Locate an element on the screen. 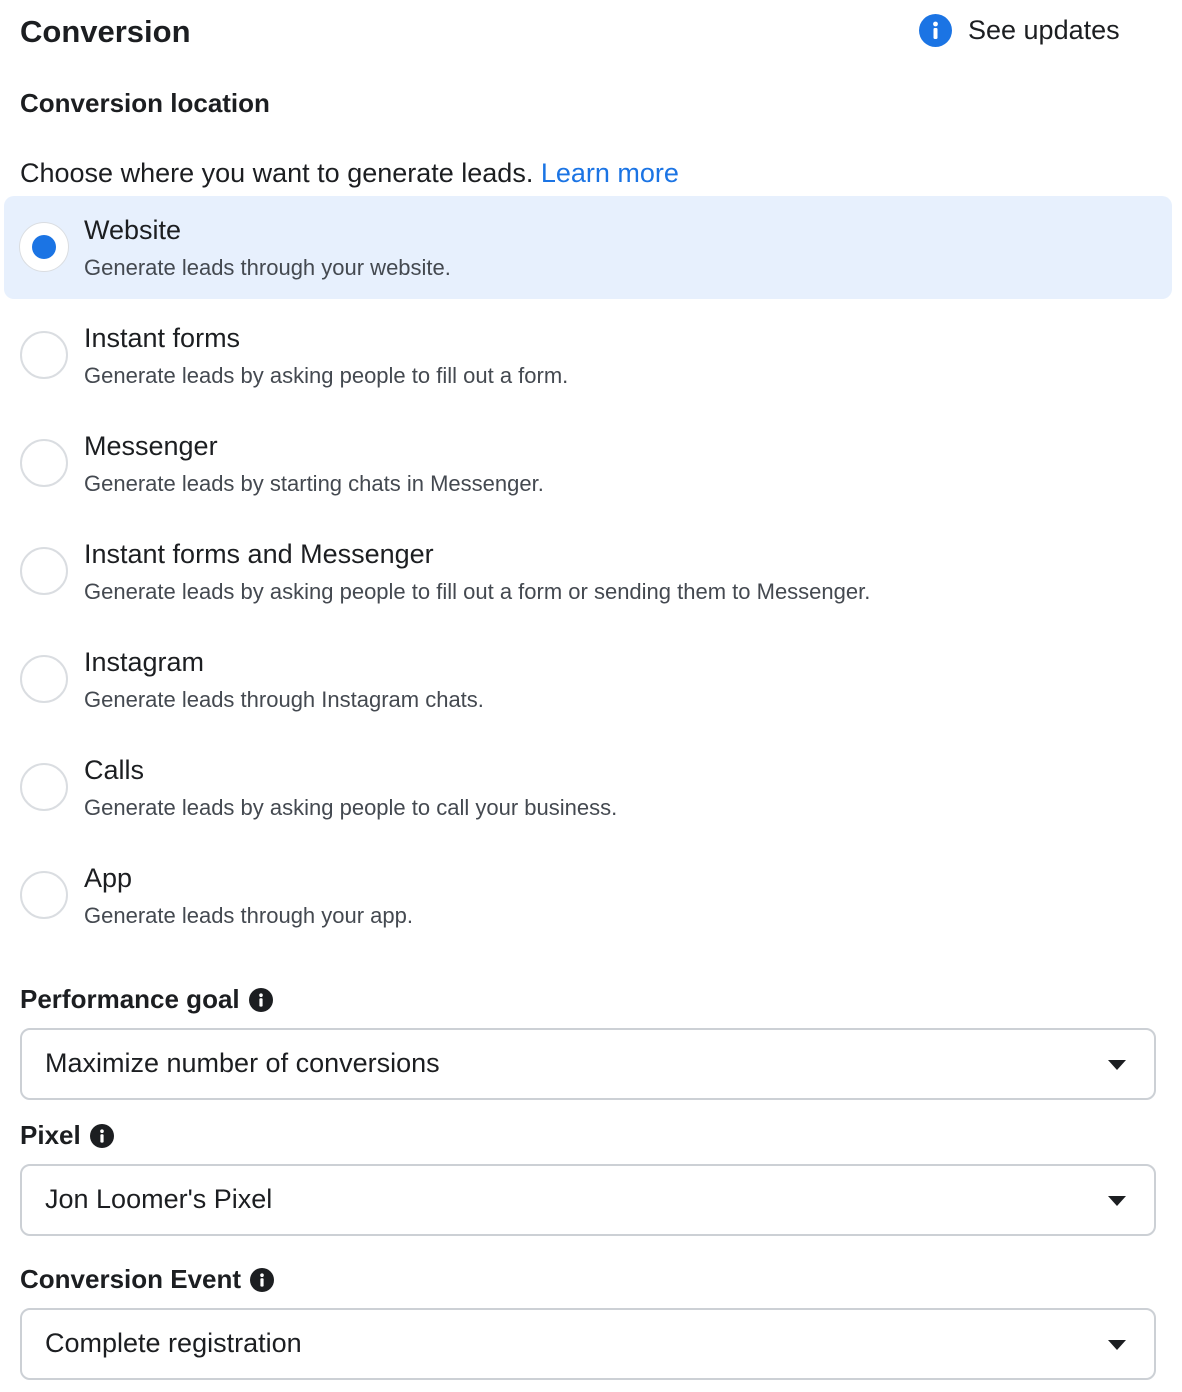 The image size is (1182, 1392). performance-goal-dropdown: Maximize number of conversions is located at coordinates (588, 1064).